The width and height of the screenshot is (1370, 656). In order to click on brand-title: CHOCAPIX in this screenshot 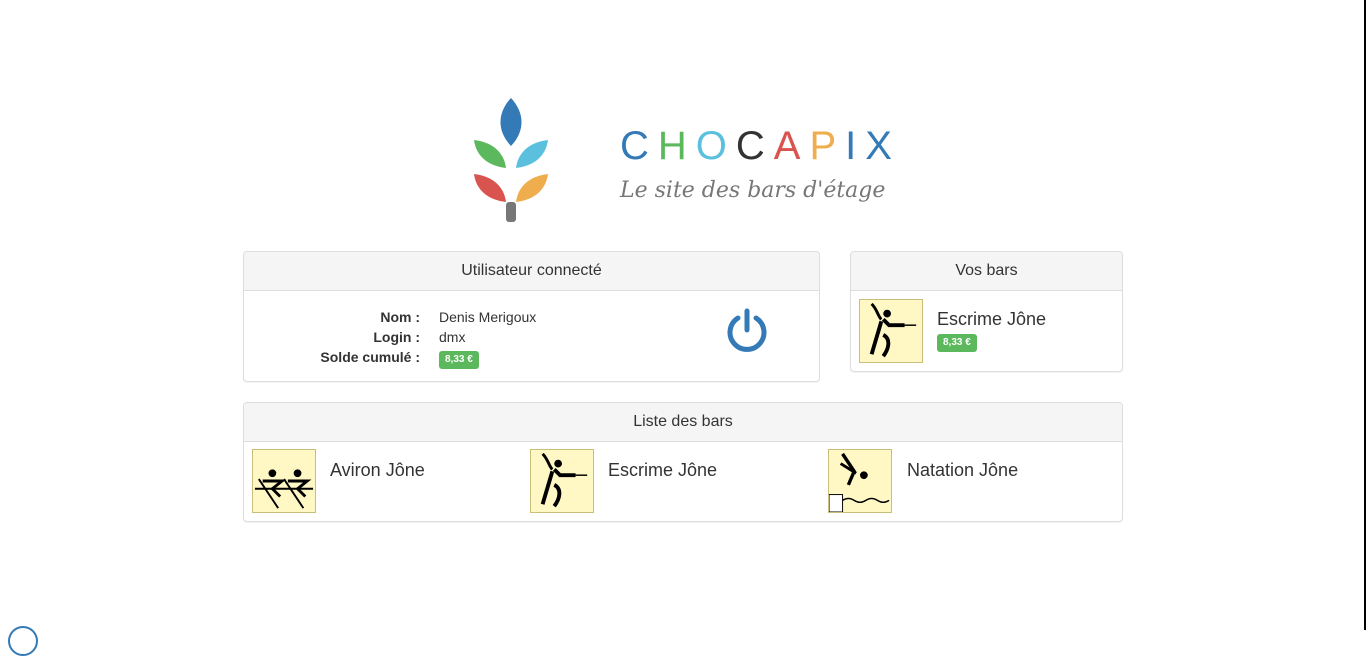, I will do `click(760, 146)`.